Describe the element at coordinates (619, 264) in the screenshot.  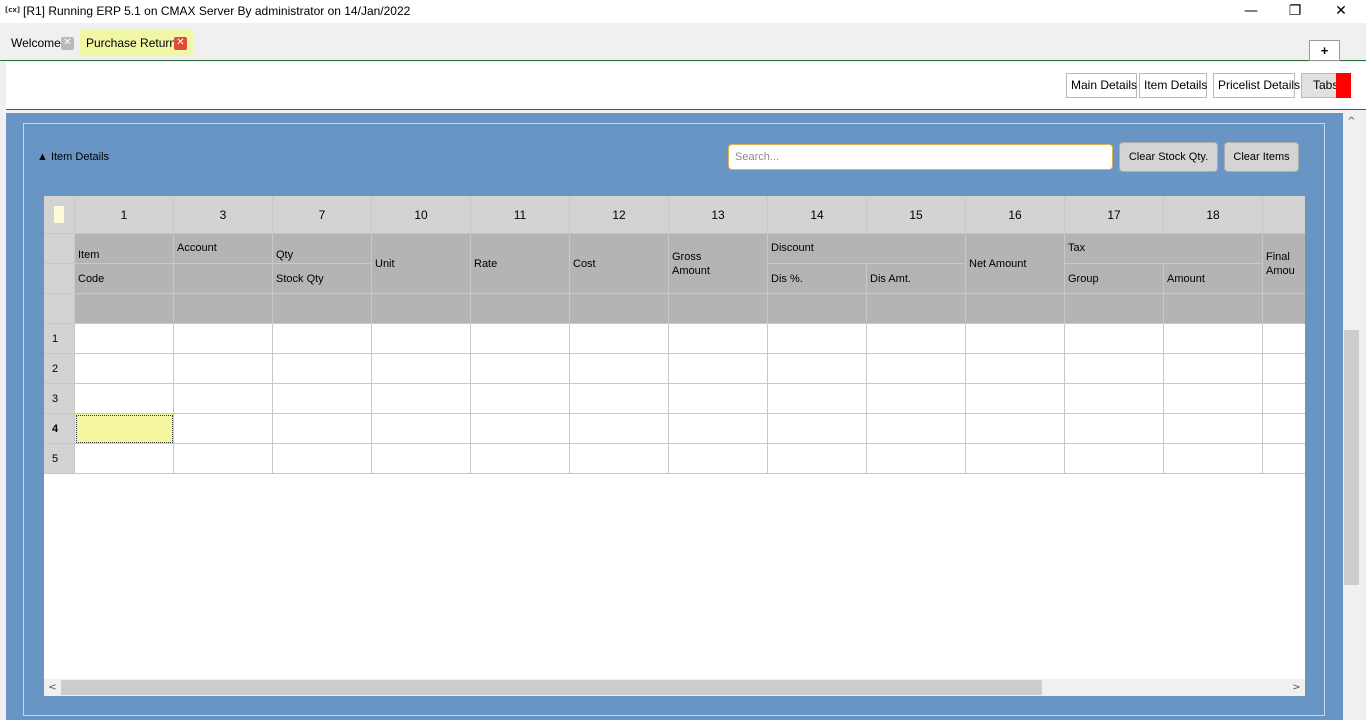
I see `header-cost: Cost` at that location.